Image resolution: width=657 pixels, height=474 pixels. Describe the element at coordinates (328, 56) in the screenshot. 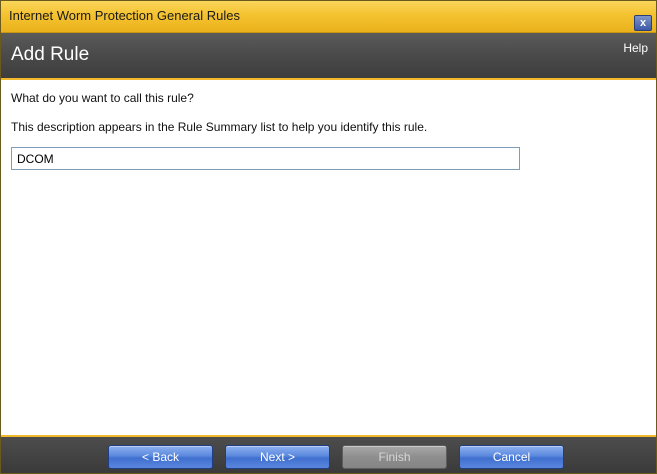

I see `header-band: Add Rule Help` at that location.